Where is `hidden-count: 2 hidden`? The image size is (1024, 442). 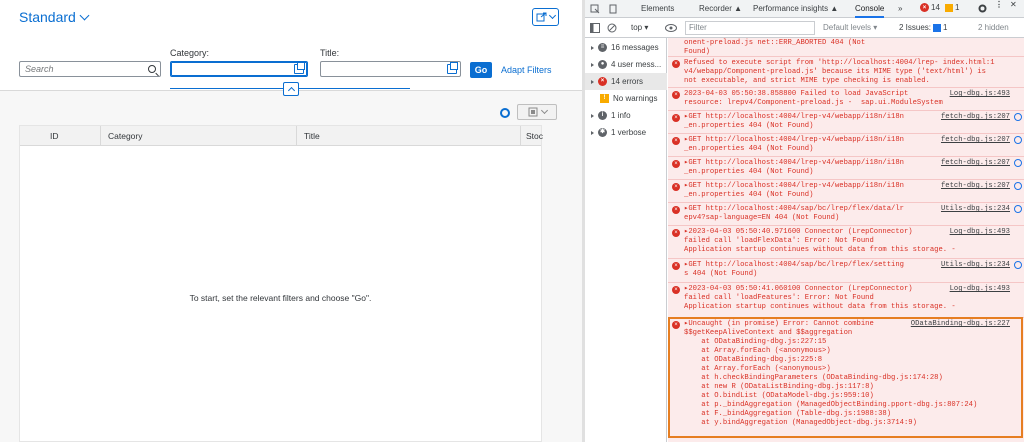 hidden-count: 2 hidden is located at coordinates (993, 27).